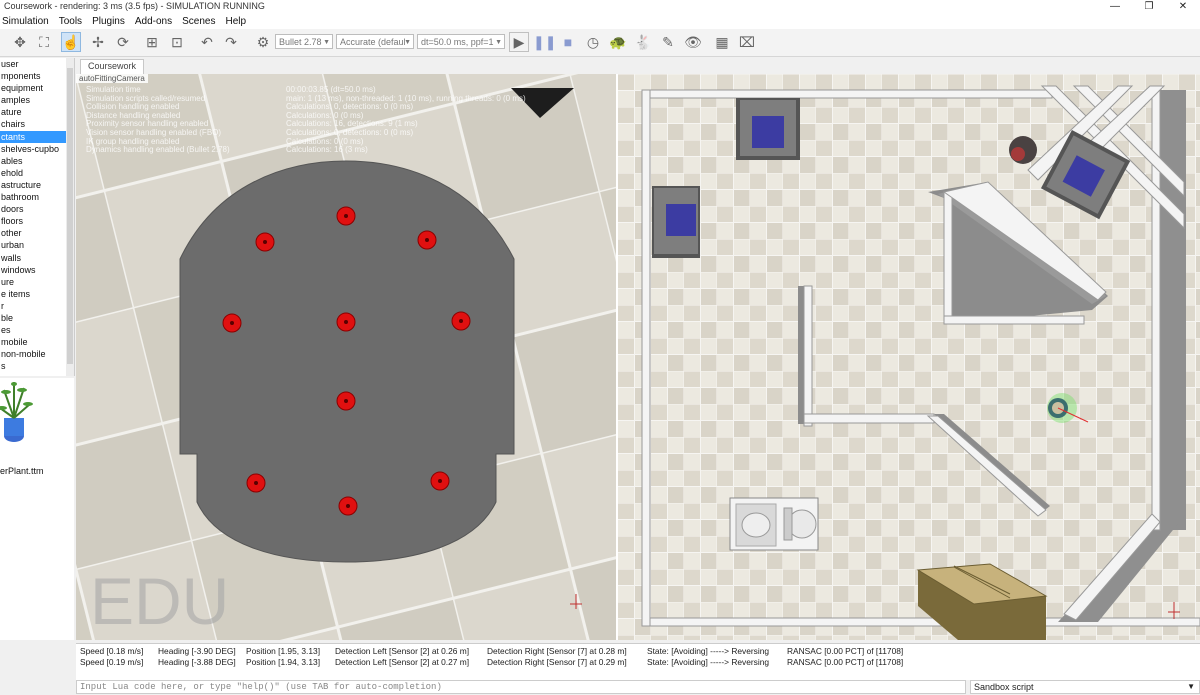 This screenshot has height=695, width=1200. Describe the element at coordinates (37, 342) in the screenshot. I see `tree-item: mobile` at that location.